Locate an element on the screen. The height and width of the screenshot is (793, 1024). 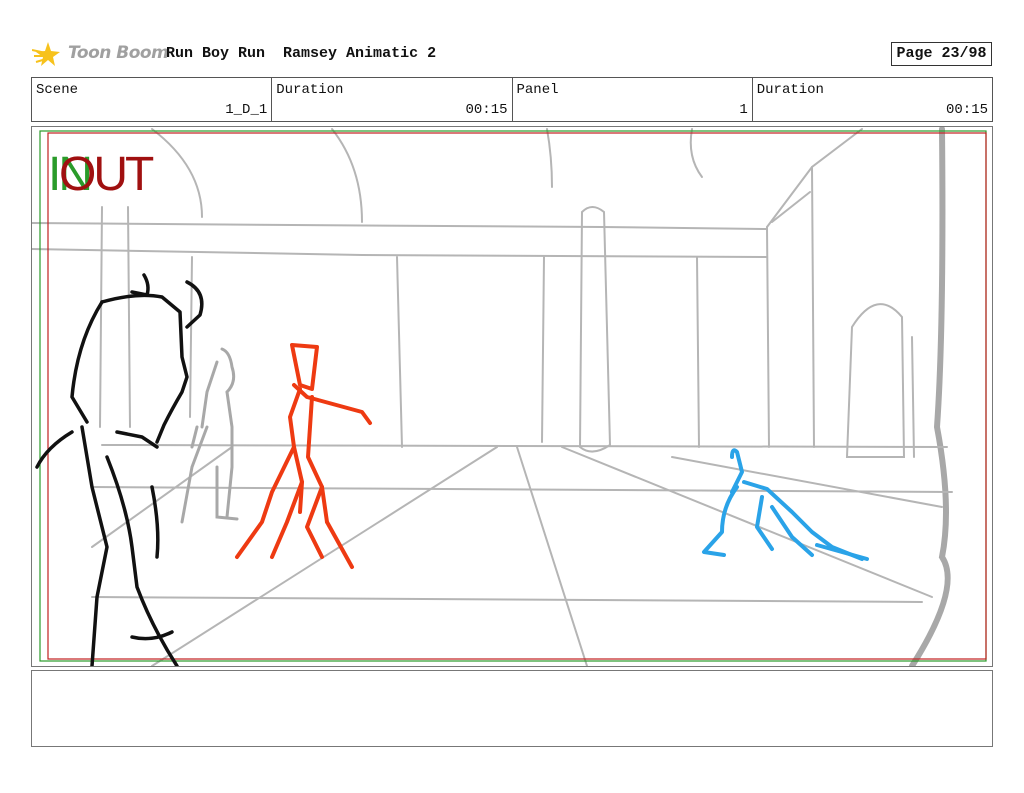
logo-text: Toon Boom is located at coordinates (118, 53).